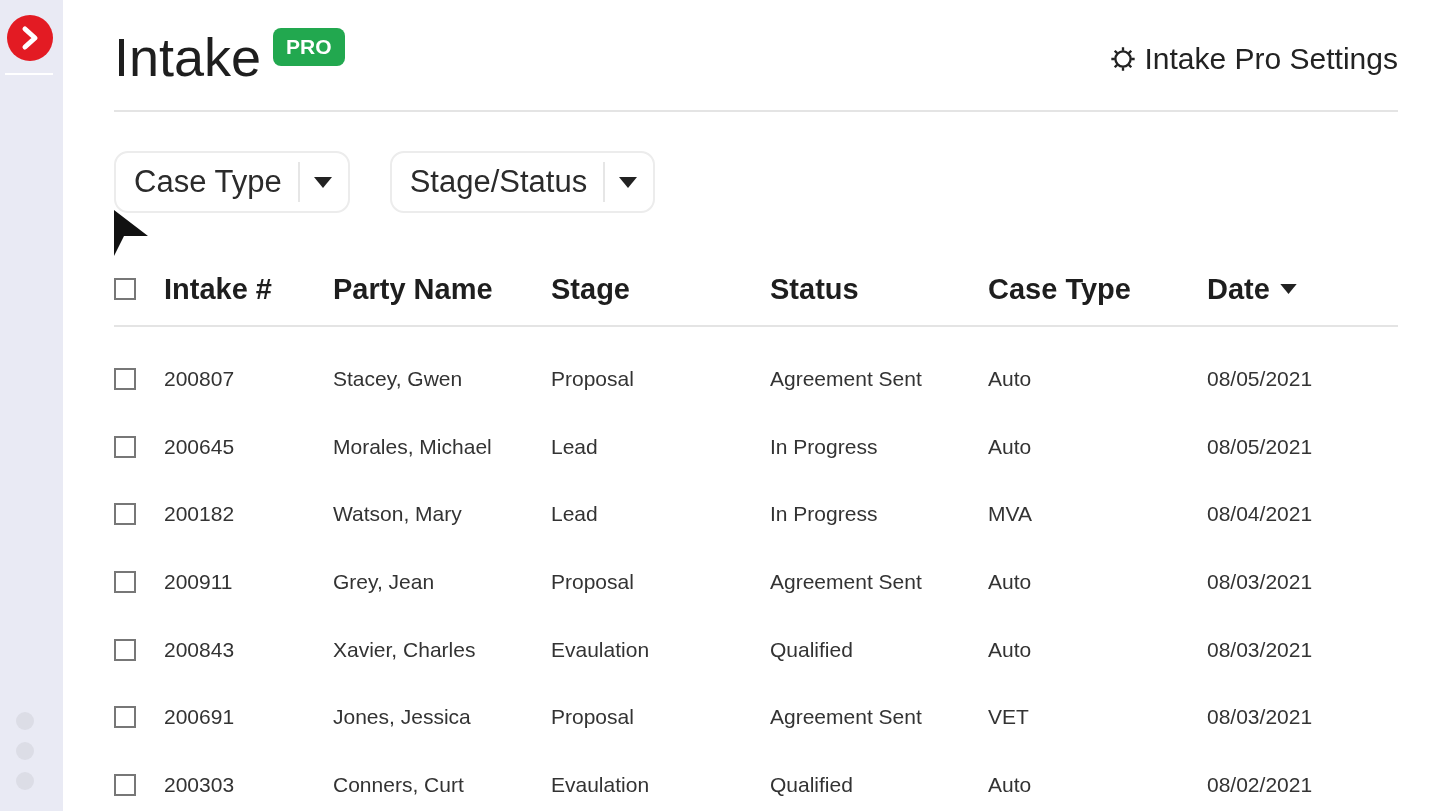  Describe the element at coordinates (405, 649) in the screenshot. I see `table-cell-text: Xavier, Charles` at that location.